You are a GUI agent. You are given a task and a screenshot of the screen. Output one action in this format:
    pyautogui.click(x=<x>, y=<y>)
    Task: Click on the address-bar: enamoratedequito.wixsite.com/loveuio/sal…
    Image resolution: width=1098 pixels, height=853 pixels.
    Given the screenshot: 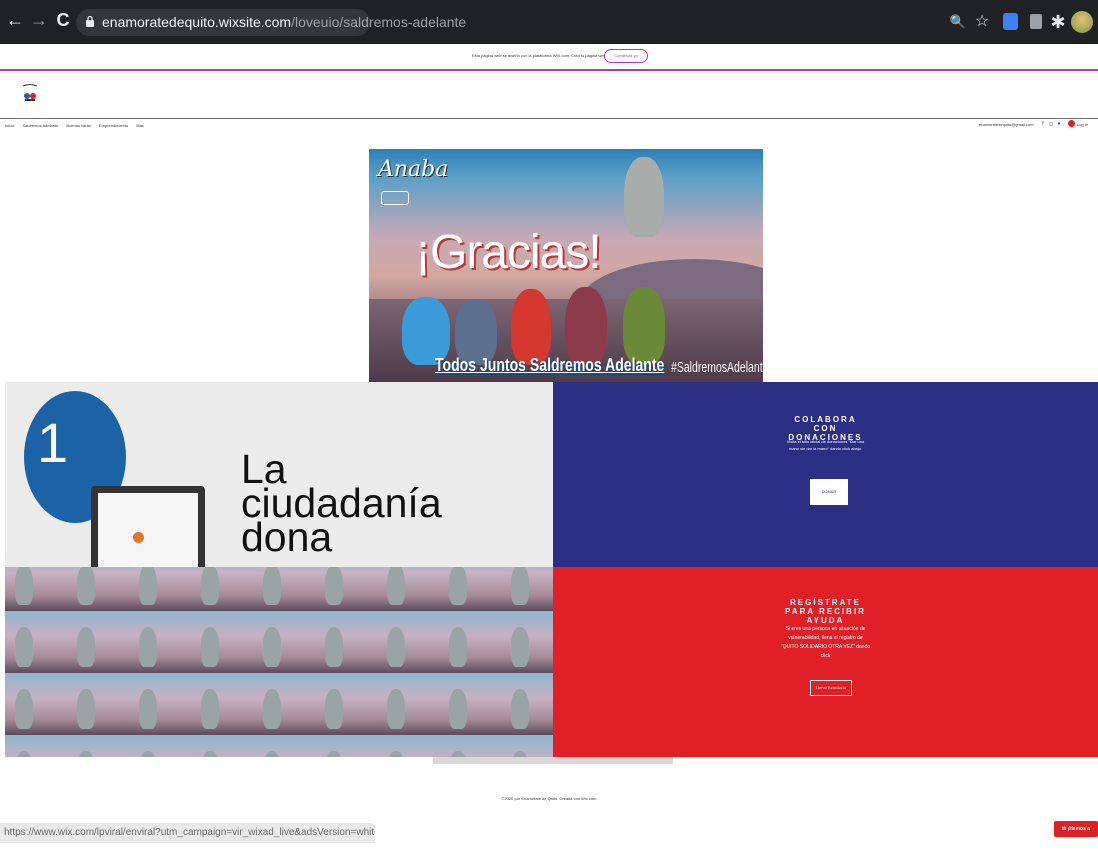 What is the action you would take?
    pyautogui.click(x=271, y=22)
    